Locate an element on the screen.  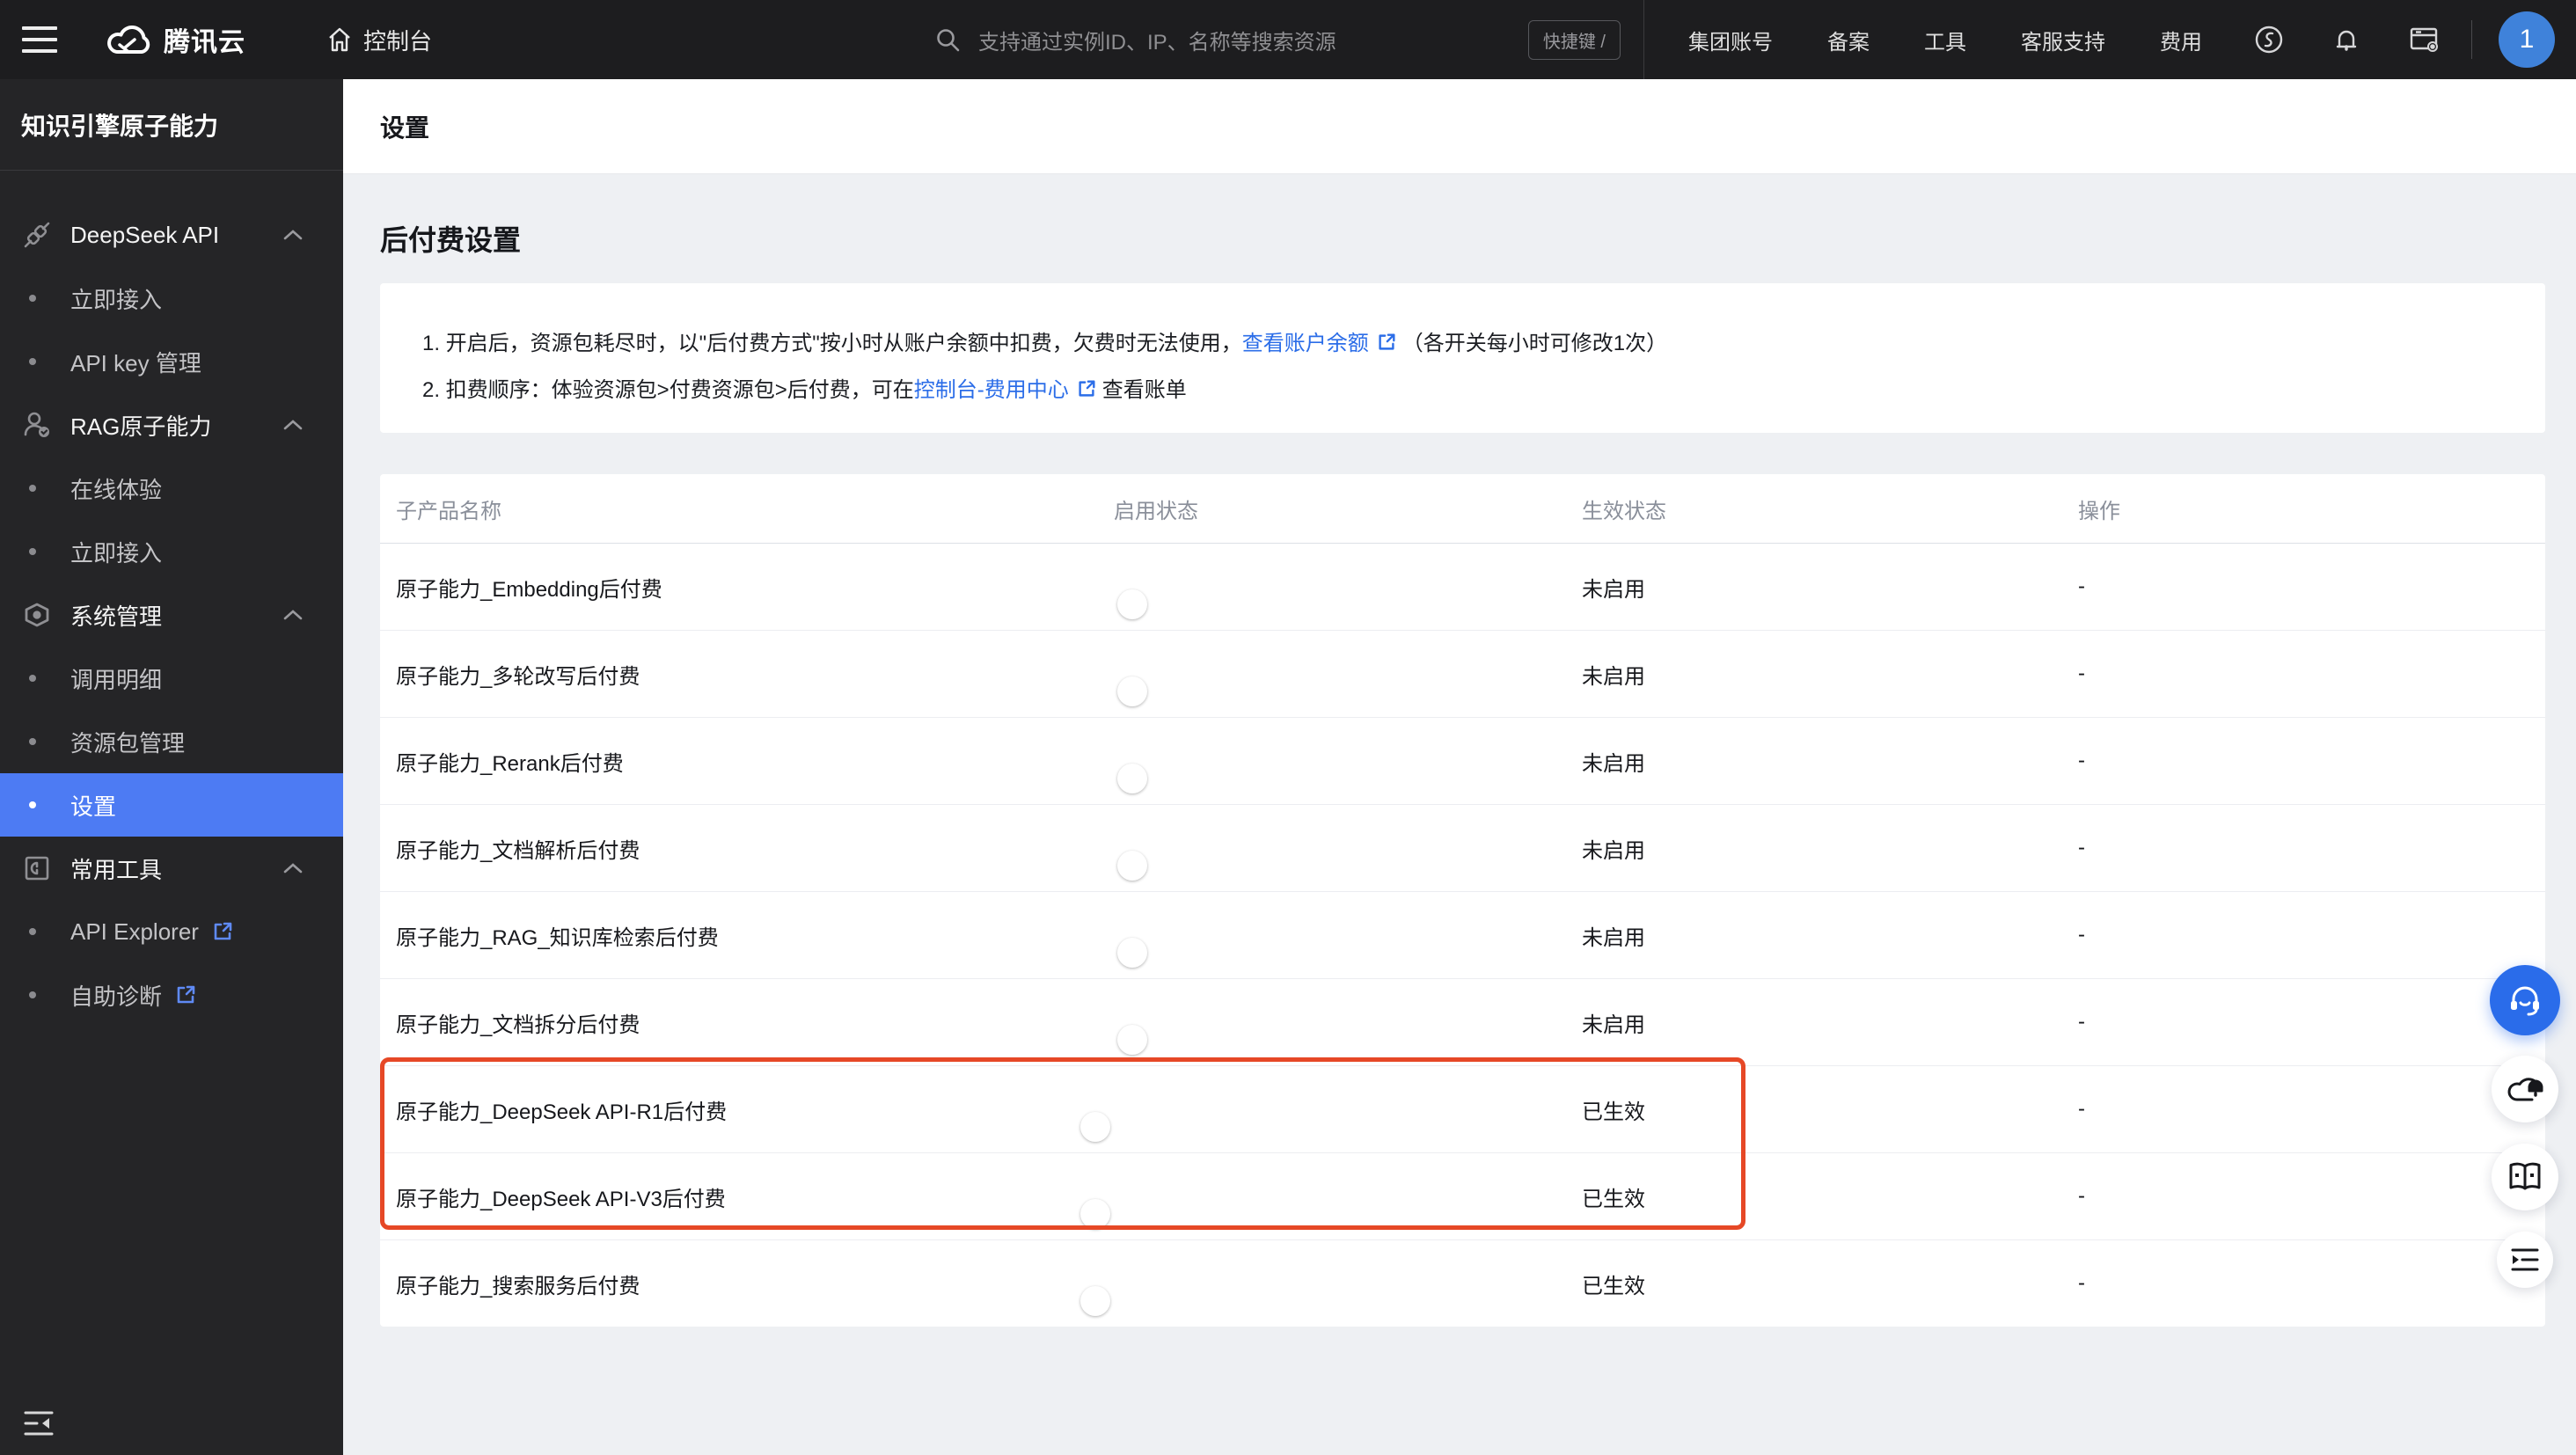
collapse-sidebar-icon is located at coordinates (39, 1423).